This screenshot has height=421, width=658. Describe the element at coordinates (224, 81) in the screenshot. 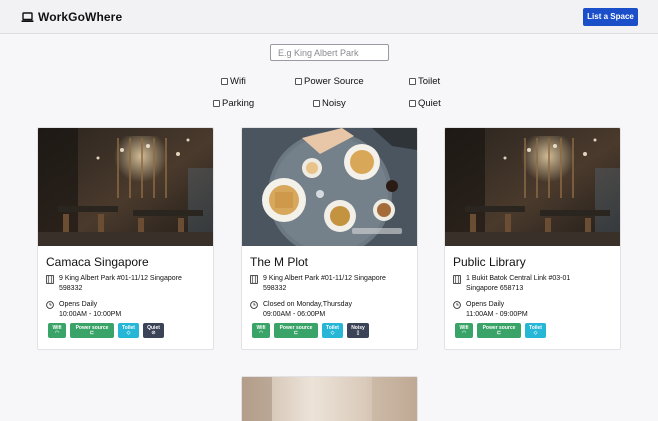

I see `wifi-checkbox` at that location.